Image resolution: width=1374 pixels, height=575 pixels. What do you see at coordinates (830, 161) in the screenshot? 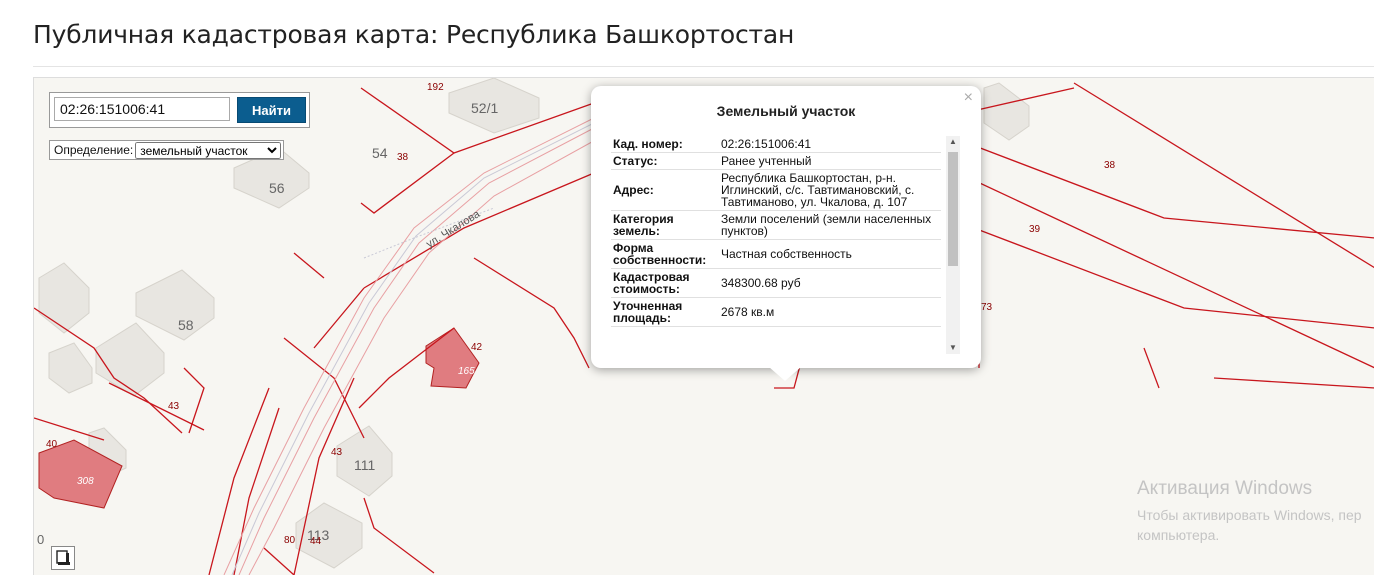
I see `row-value: Ранее учтенный` at bounding box center [830, 161].